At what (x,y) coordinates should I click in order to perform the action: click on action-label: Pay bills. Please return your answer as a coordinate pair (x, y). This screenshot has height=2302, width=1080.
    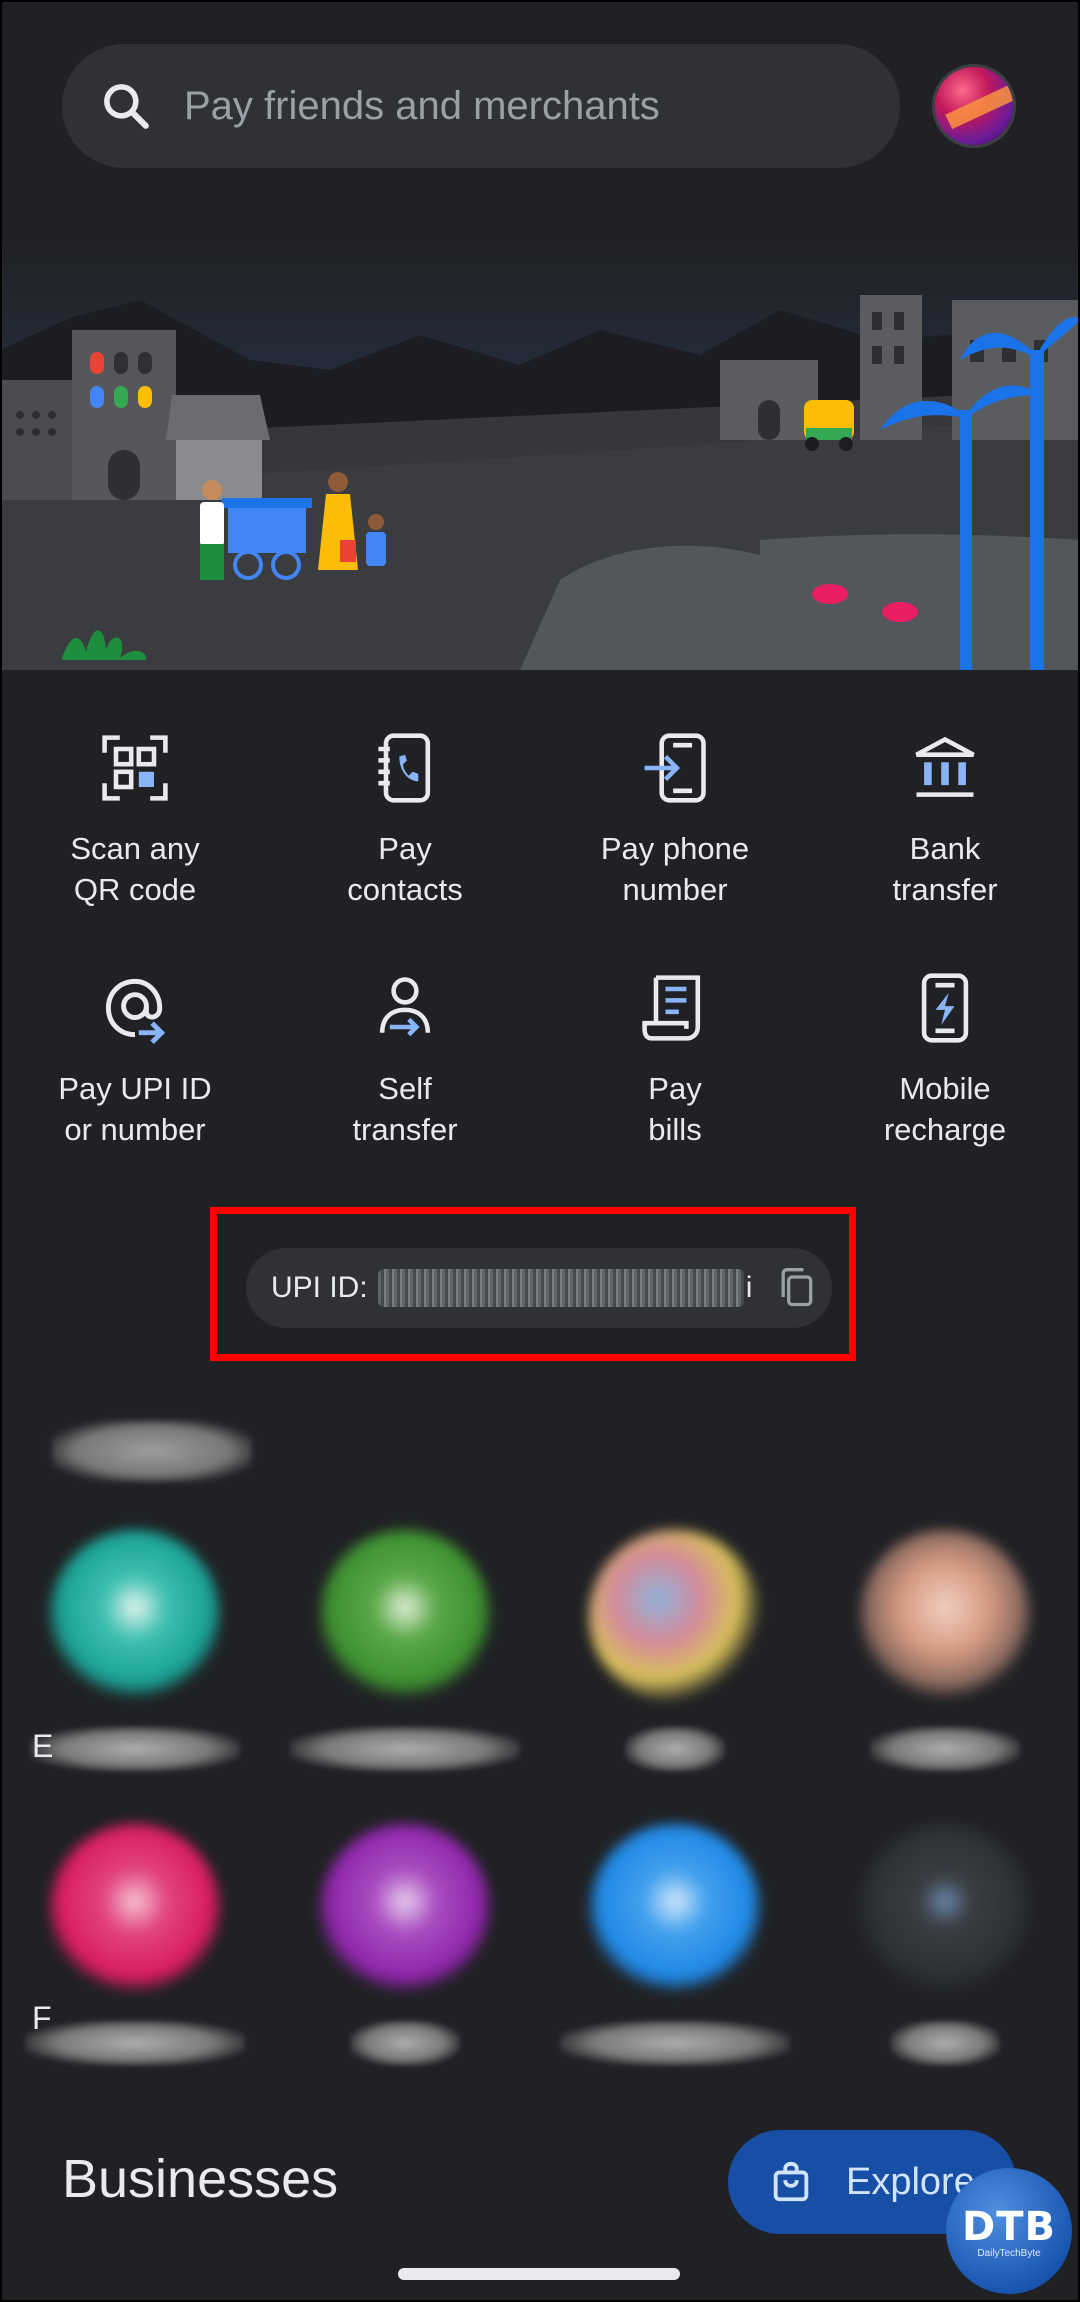
    Looking at the image, I should click on (675, 1109).